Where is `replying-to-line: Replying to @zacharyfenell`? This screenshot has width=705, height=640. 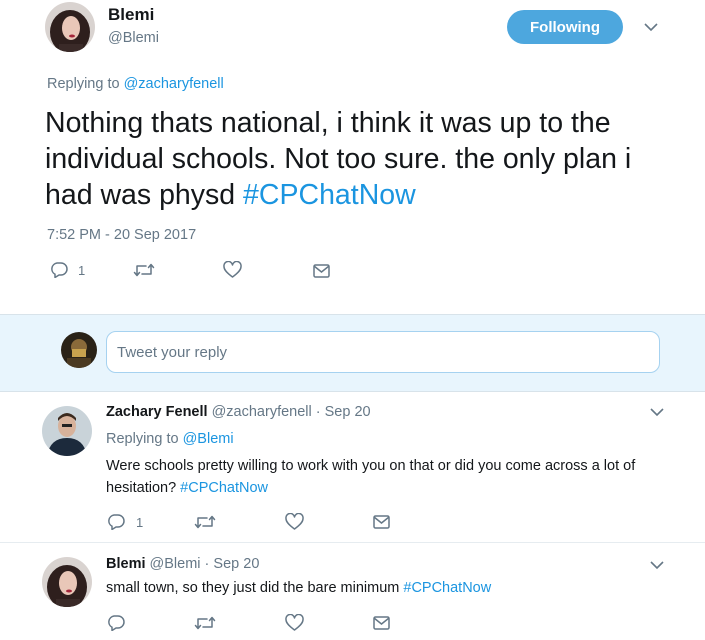 replying-to-line: Replying to @zacharyfenell is located at coordinates (135, 84).